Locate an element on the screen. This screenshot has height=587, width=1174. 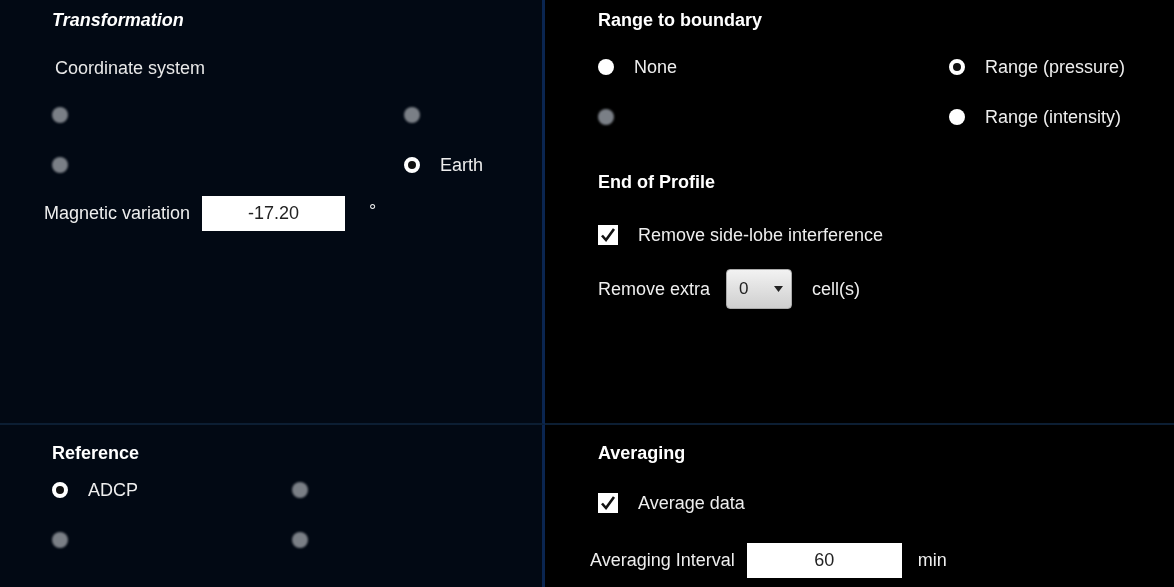
radio-label: Range (pressure) is located at coordinates (1055, 67).